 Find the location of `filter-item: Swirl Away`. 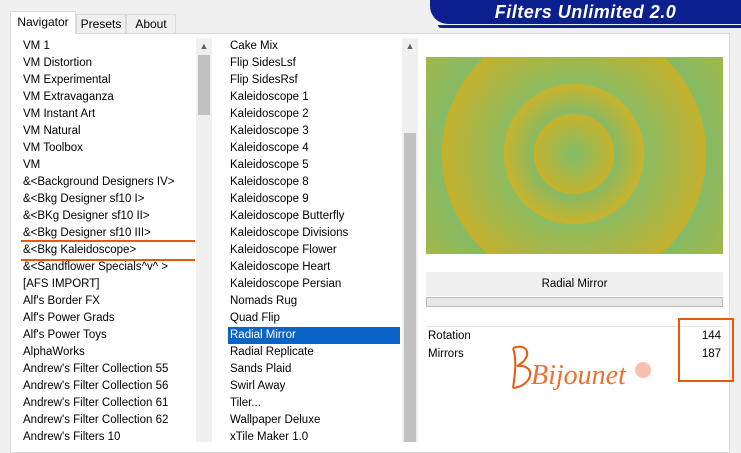

filter-item: Swirl Away is located at coordinates (314, 386).